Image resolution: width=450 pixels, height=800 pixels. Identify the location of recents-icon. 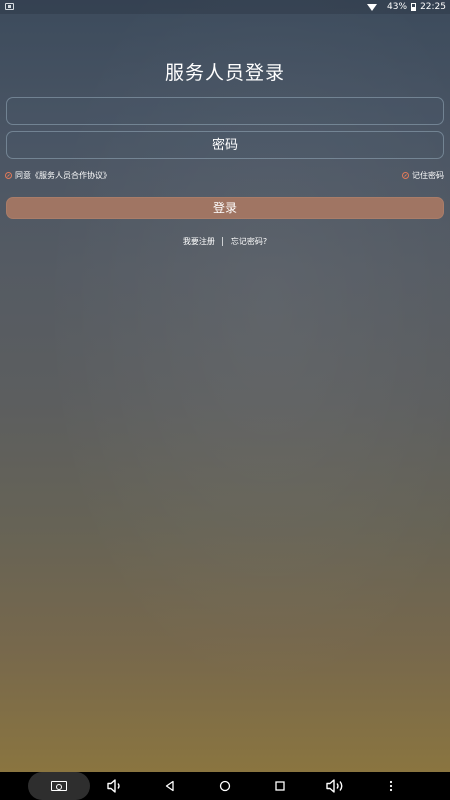
(280, 786).